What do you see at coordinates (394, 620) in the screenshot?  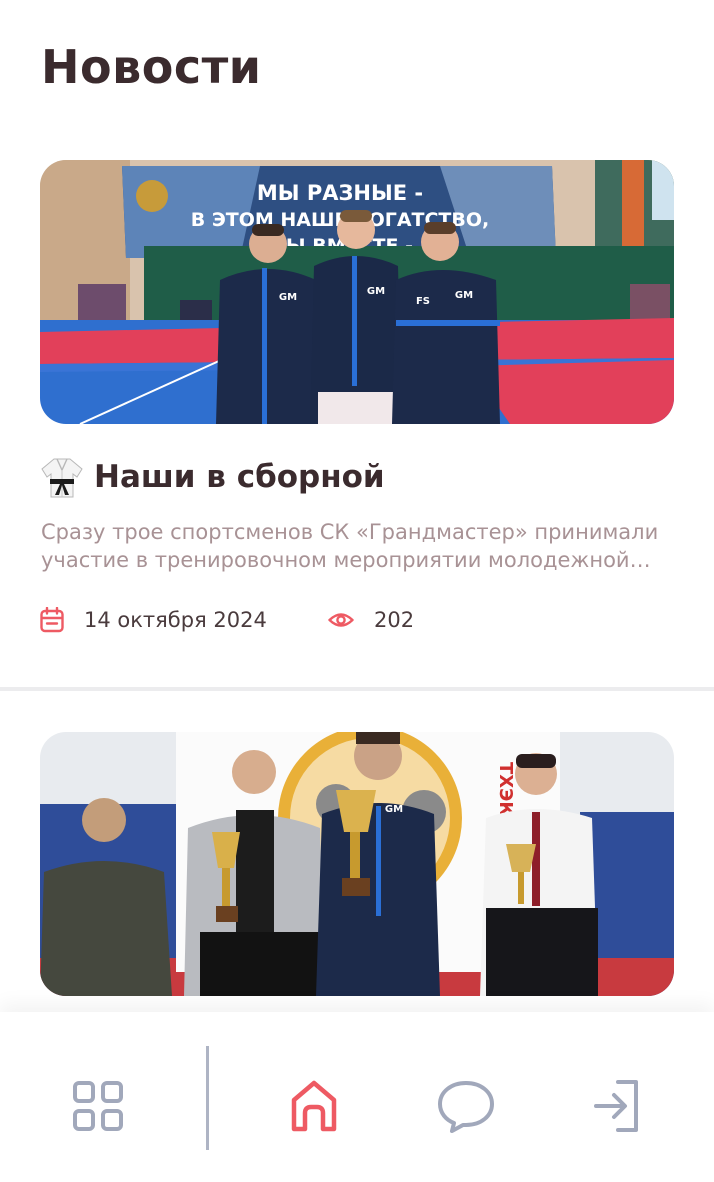 I see `news-views-count: 202` at bounding box center [394, 620].